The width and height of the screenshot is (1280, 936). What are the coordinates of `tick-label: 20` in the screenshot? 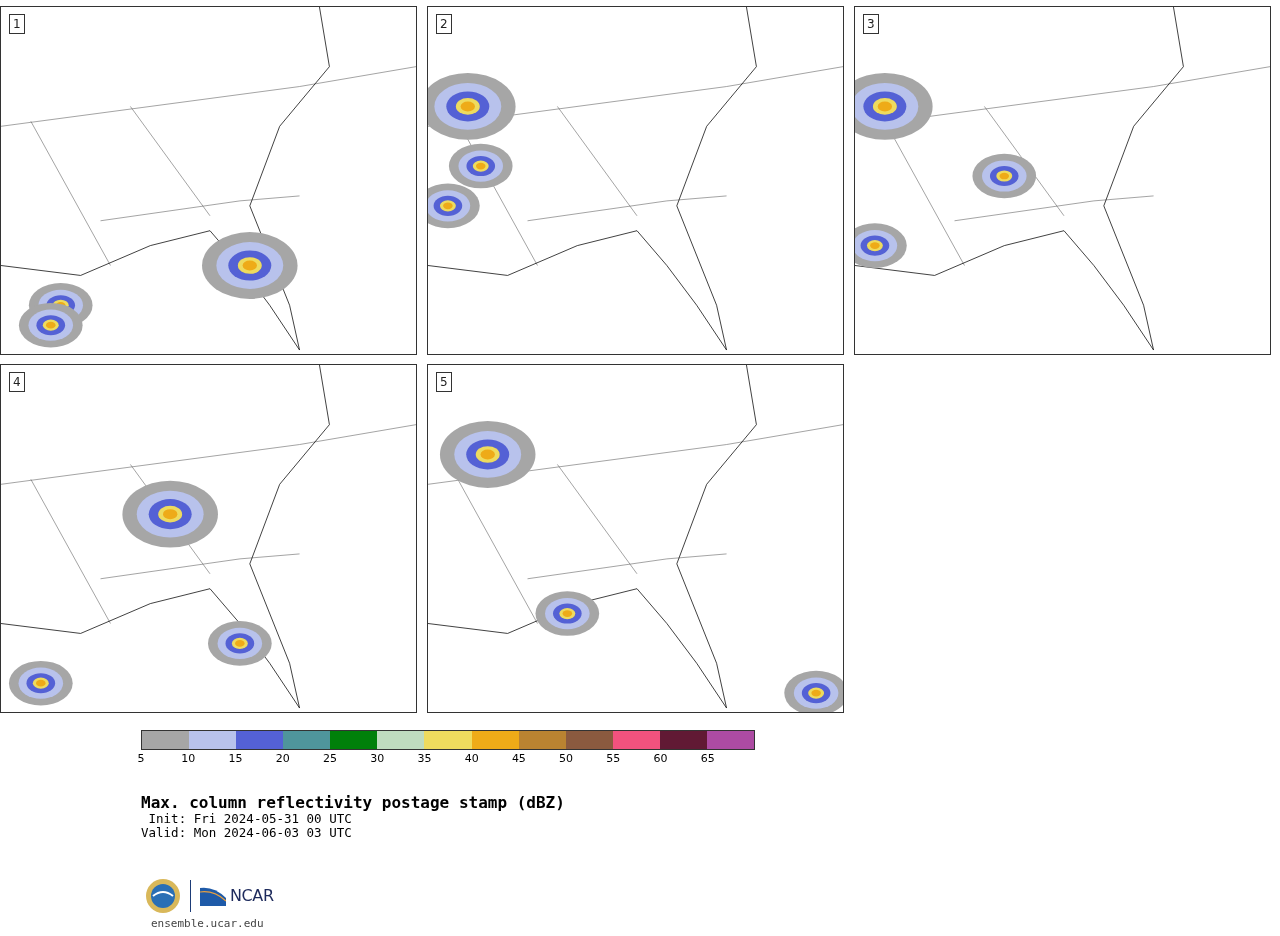 It's located at (282, 758).